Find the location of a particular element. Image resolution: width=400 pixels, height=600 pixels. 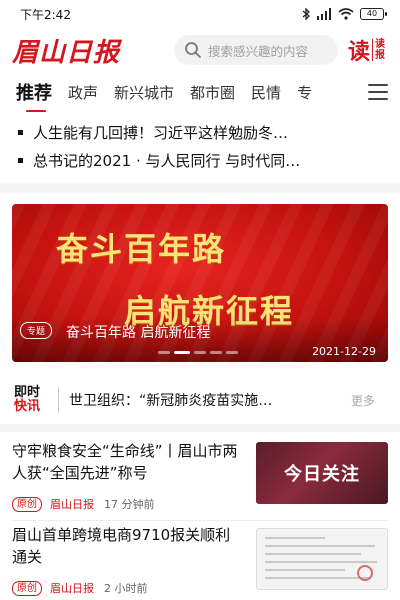

news-title: 眉山首单跨境电商9710报关顺利通关 is located at coordinates (121, 546).